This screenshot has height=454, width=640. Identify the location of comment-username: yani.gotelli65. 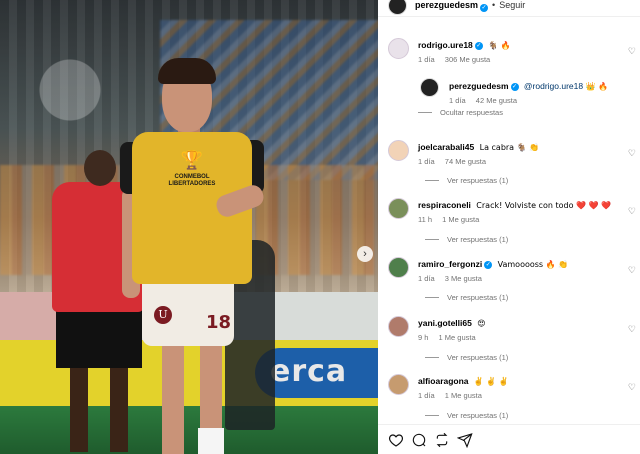
(445, 323).